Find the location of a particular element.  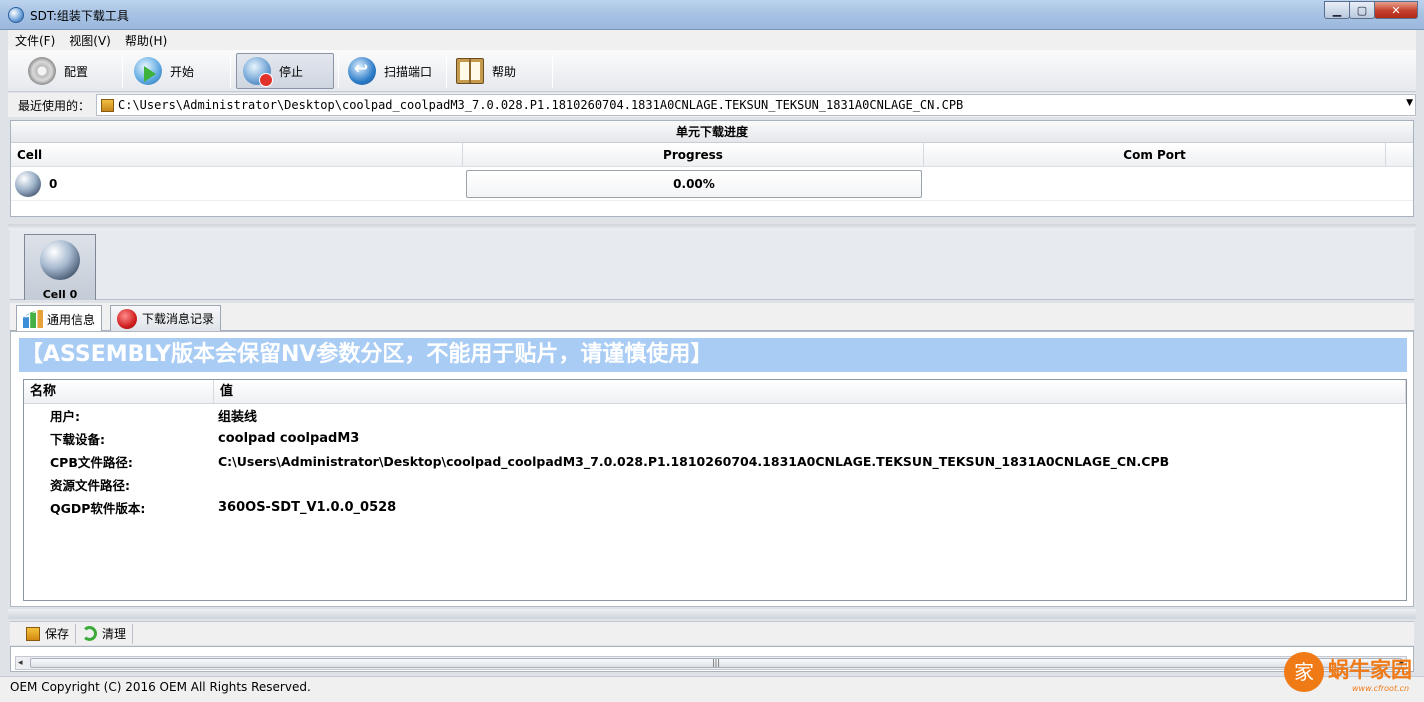

start-icon is located at coordinates (148, 71).